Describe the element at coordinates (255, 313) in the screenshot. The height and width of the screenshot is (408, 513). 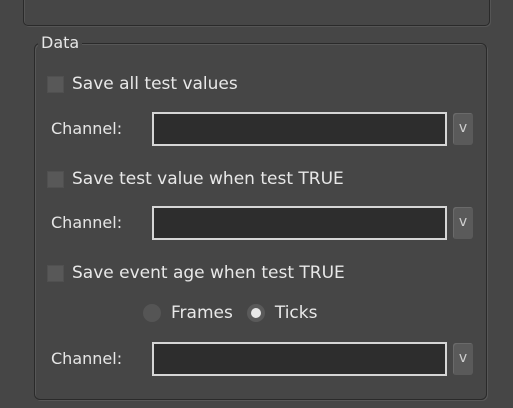
I see `ticks-radio-button` at that location.